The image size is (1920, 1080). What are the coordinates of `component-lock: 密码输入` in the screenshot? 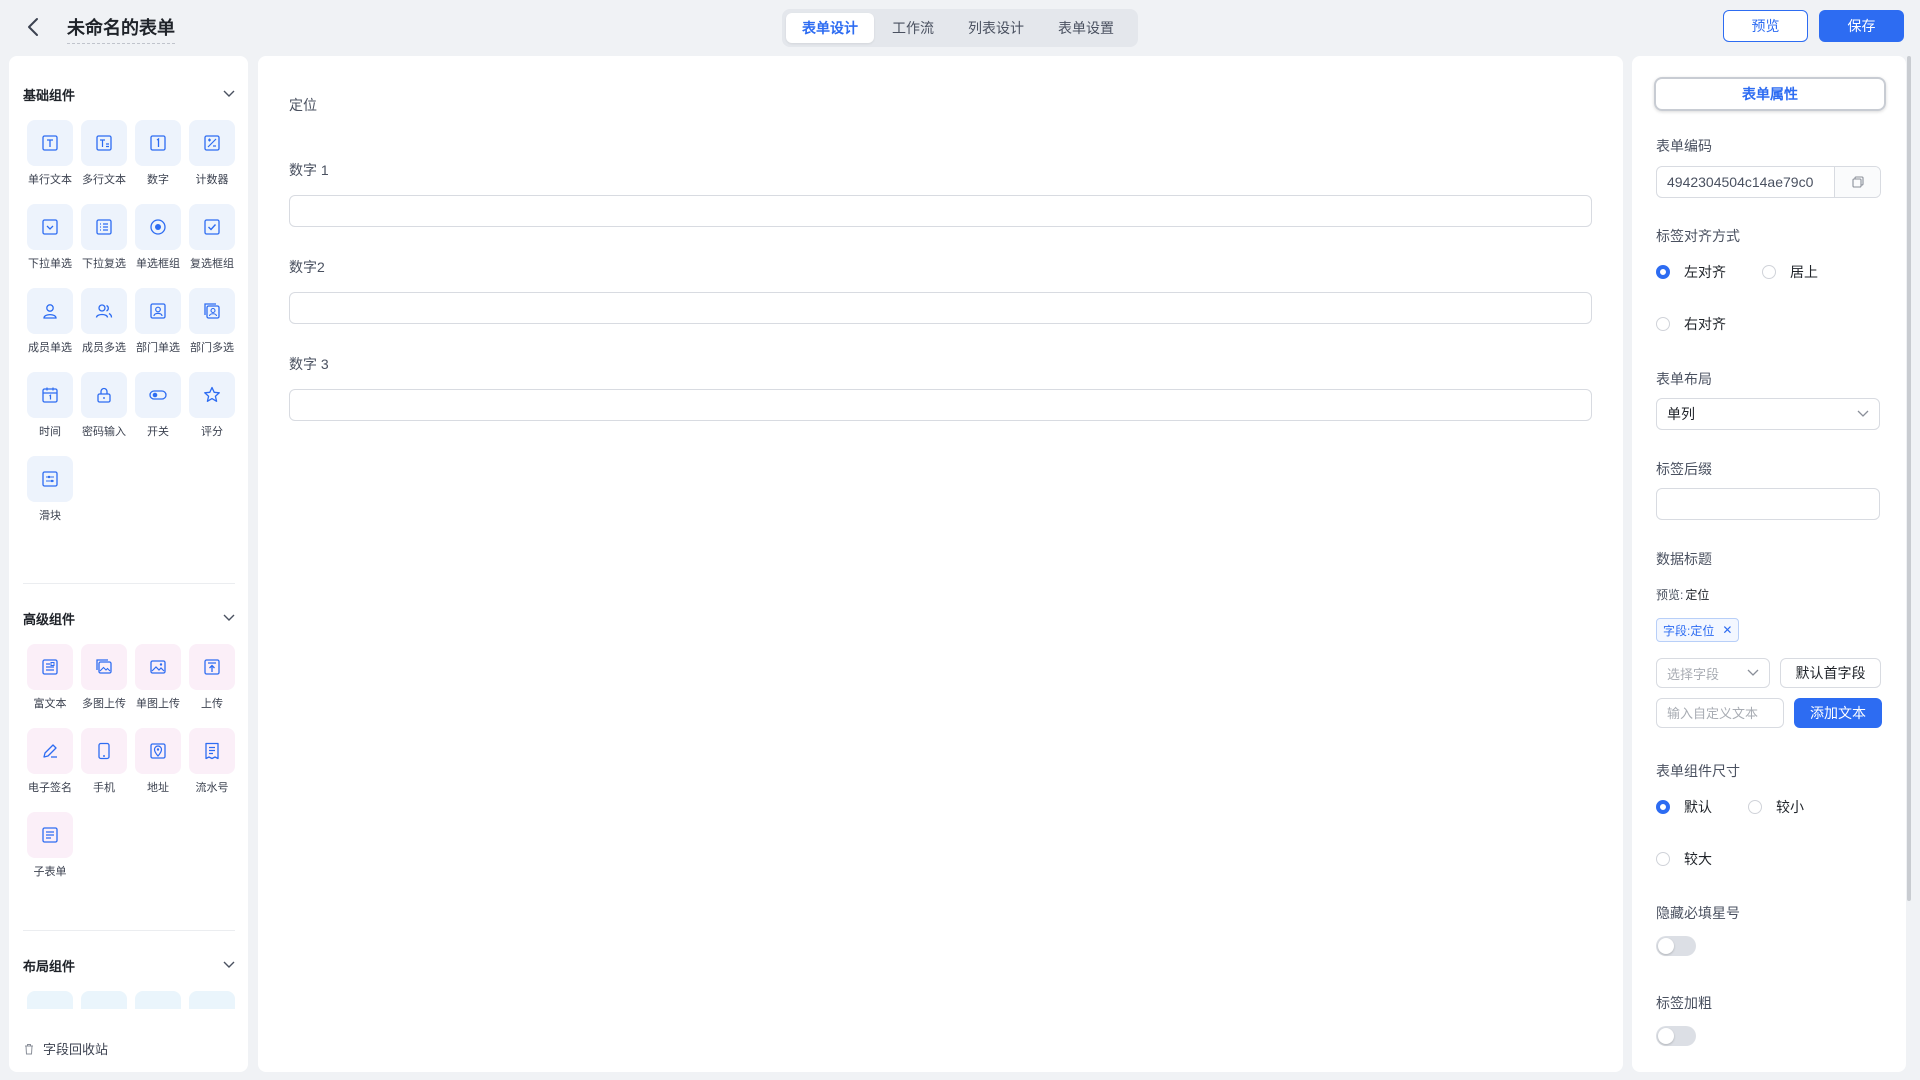 It's located at (104, 405).